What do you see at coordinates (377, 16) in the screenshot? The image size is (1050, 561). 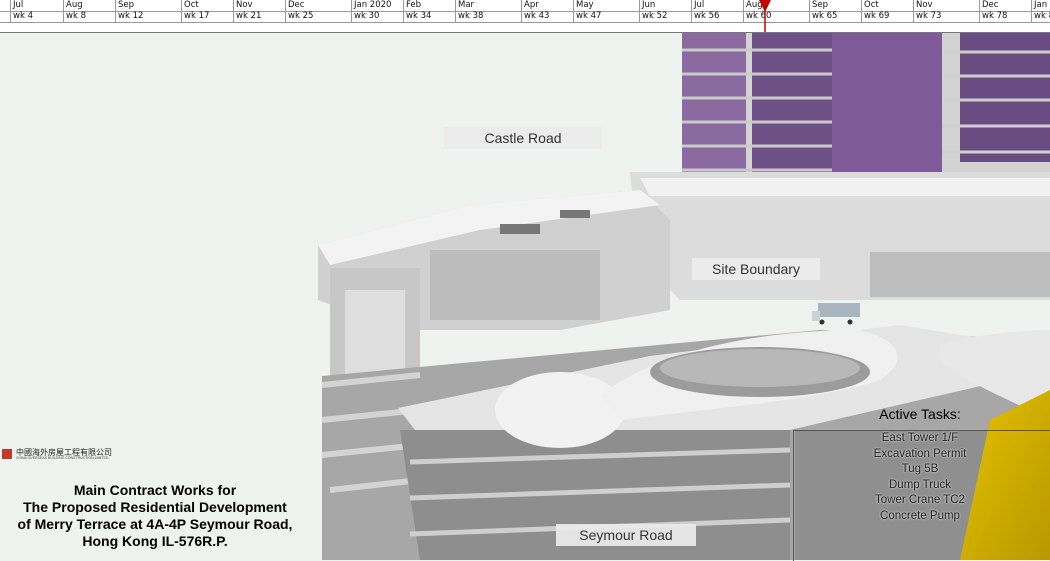 I see `timeline-week-cell: wk 30` at bounding box center [377, 16].